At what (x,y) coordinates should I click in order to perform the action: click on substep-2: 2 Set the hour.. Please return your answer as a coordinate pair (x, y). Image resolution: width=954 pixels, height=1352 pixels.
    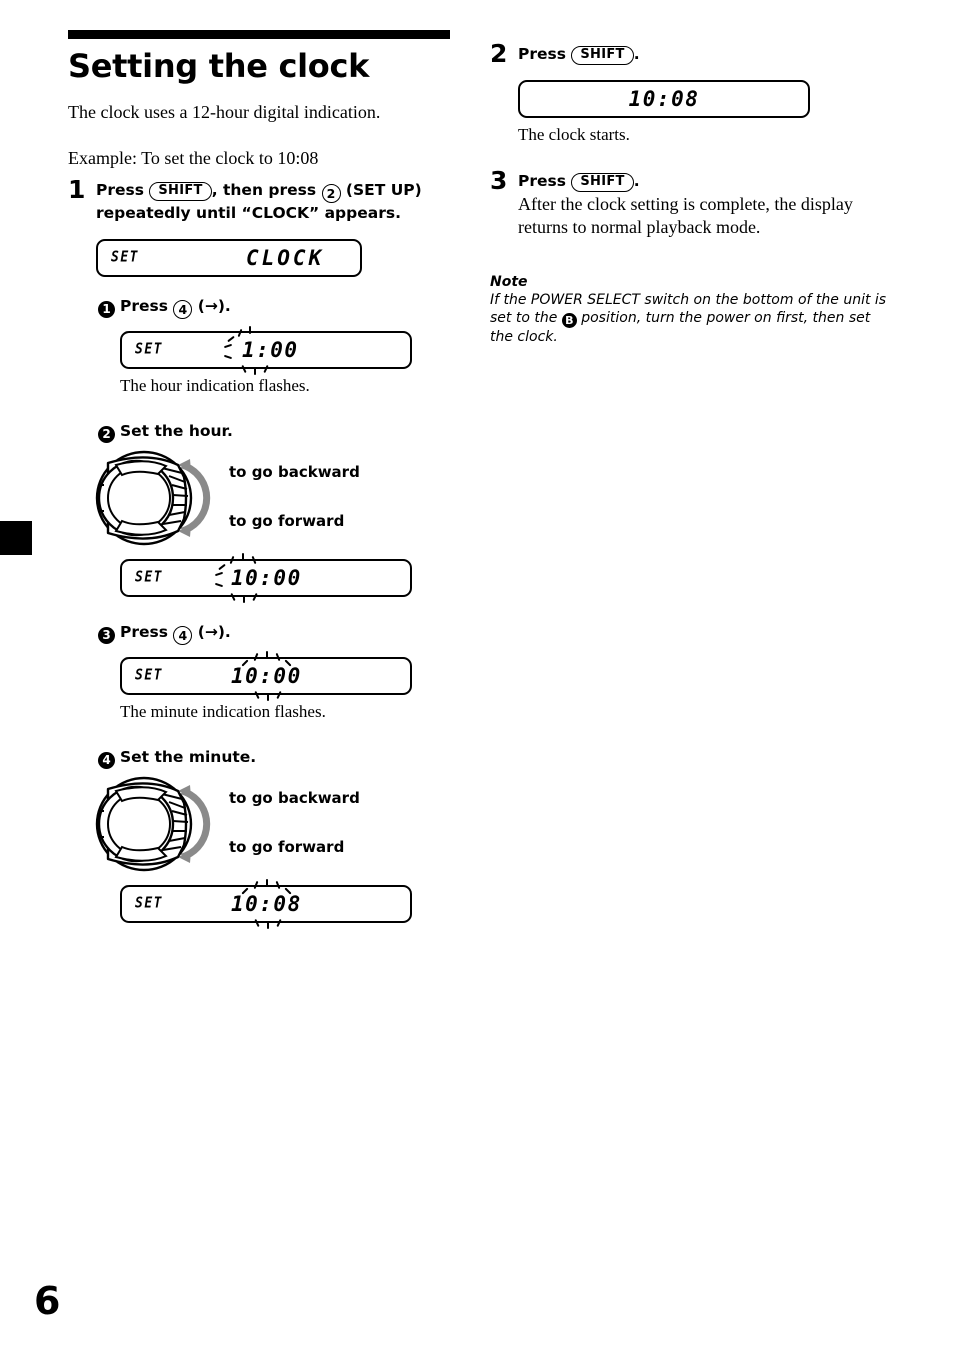
    Looking at the image, I should click on (279, 432).